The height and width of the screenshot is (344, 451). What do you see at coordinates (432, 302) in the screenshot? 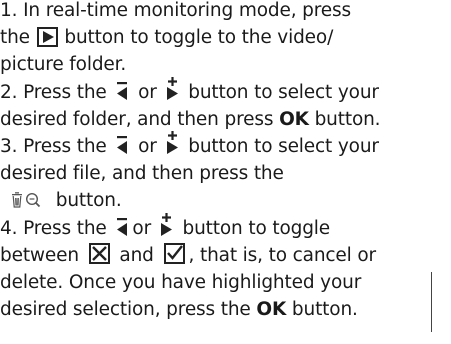
I see `page-margin-rule` at bounding box center [432, 302].